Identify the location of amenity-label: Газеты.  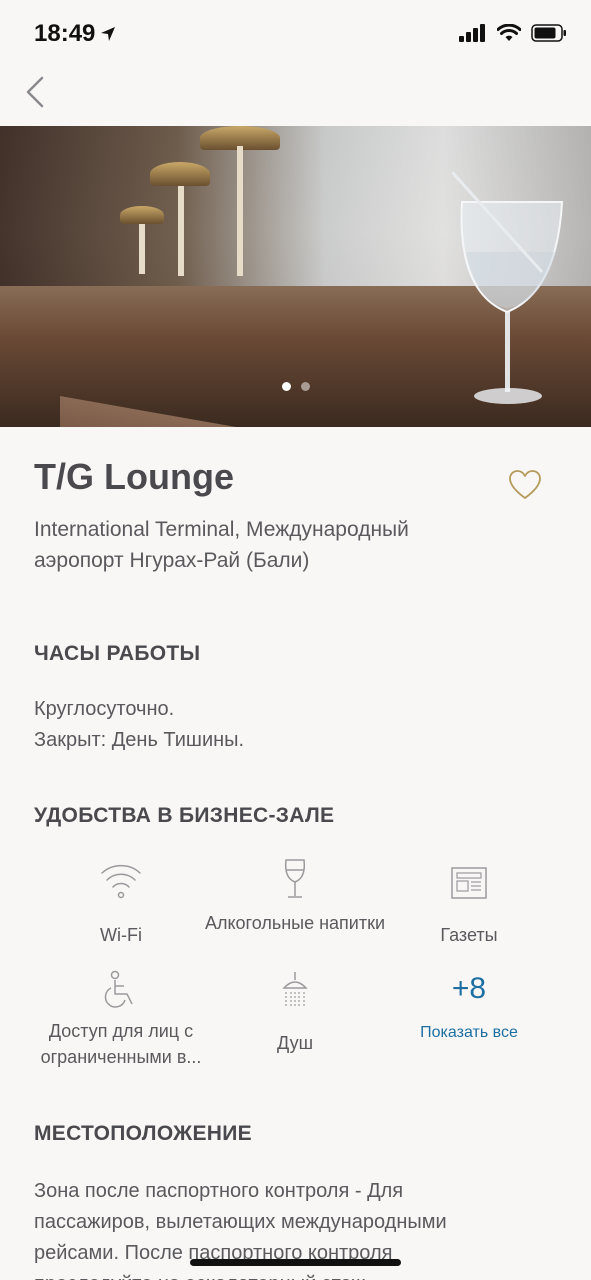
(469, 935).